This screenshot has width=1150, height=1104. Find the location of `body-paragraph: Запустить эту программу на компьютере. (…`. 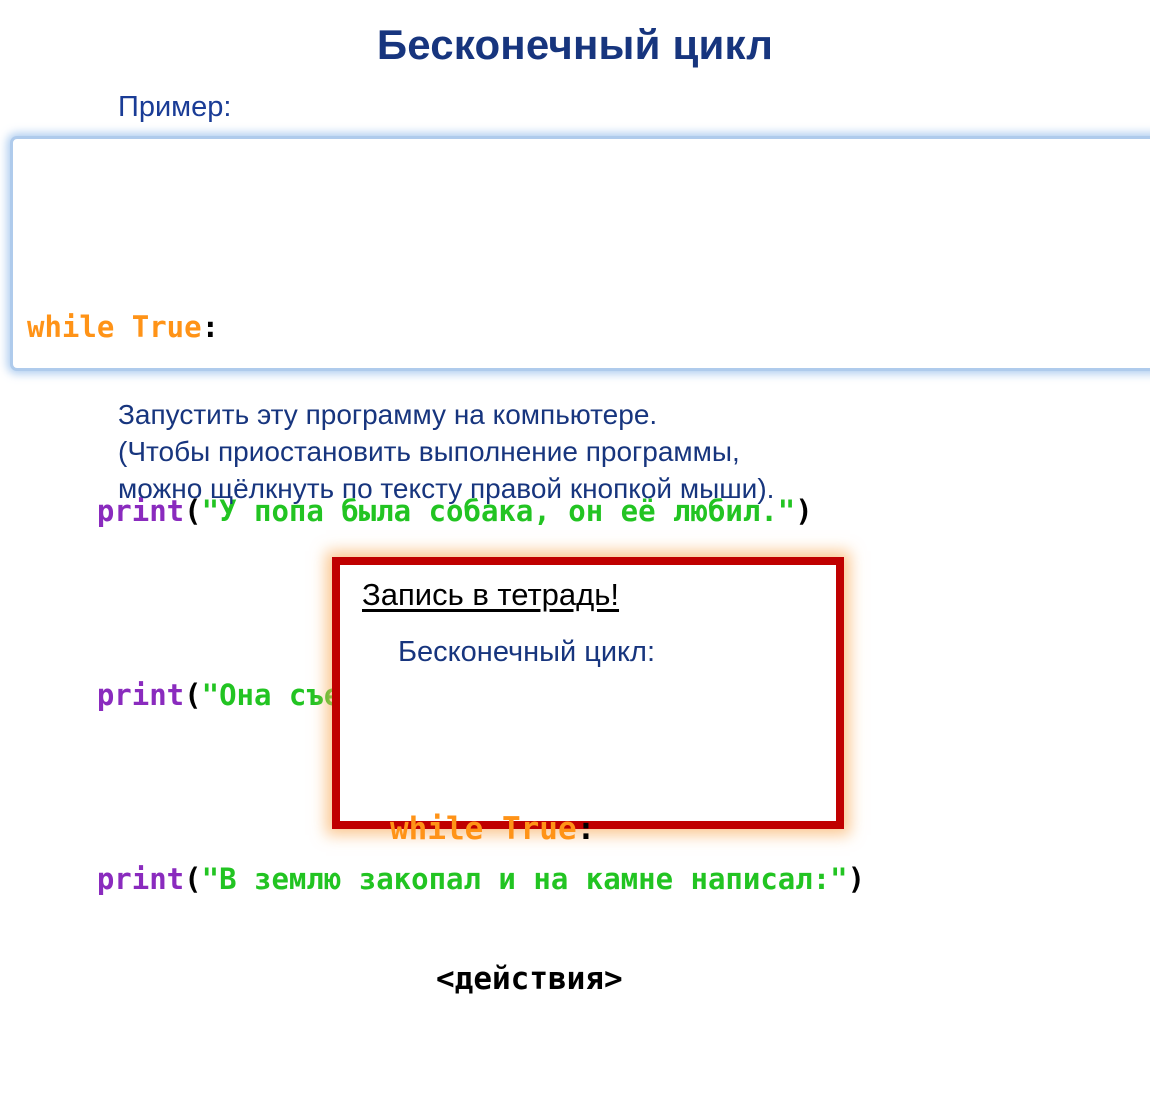

body-paragraph: Запустить эту программу на компьютере. (… is located at coordinates (446, 451).